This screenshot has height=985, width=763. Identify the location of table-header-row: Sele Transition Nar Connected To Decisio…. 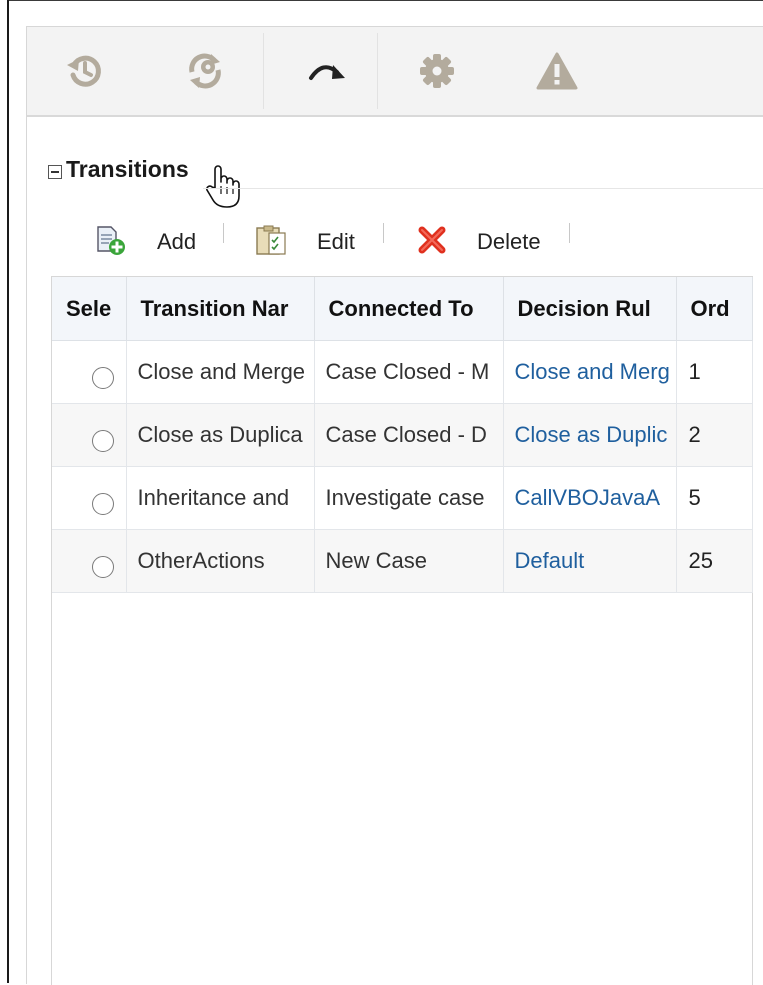
(402, 309).